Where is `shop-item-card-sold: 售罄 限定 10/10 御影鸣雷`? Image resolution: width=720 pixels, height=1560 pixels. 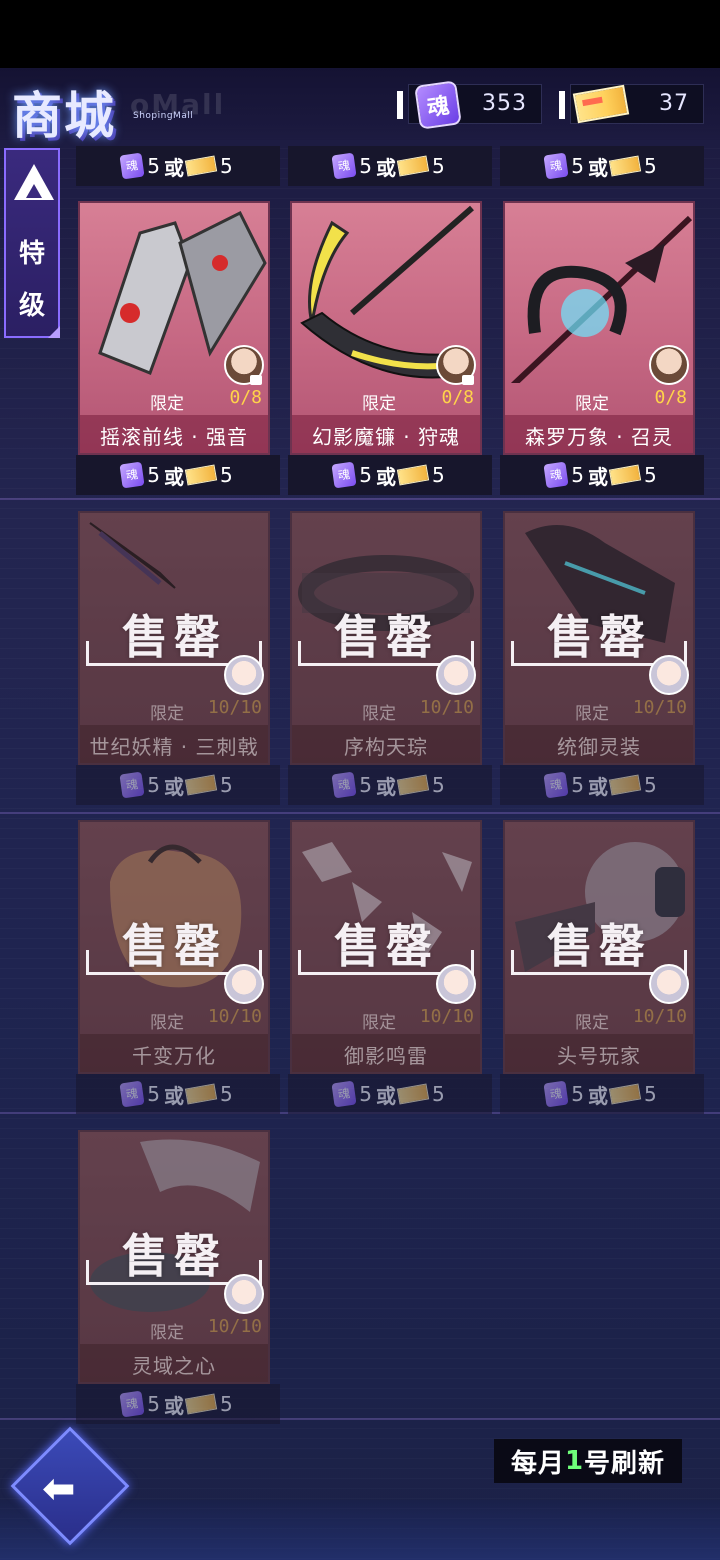 shop-item-card-sold: 售罄 限定 10/10 御影鸣雷 is located at coordinates (386, 947).